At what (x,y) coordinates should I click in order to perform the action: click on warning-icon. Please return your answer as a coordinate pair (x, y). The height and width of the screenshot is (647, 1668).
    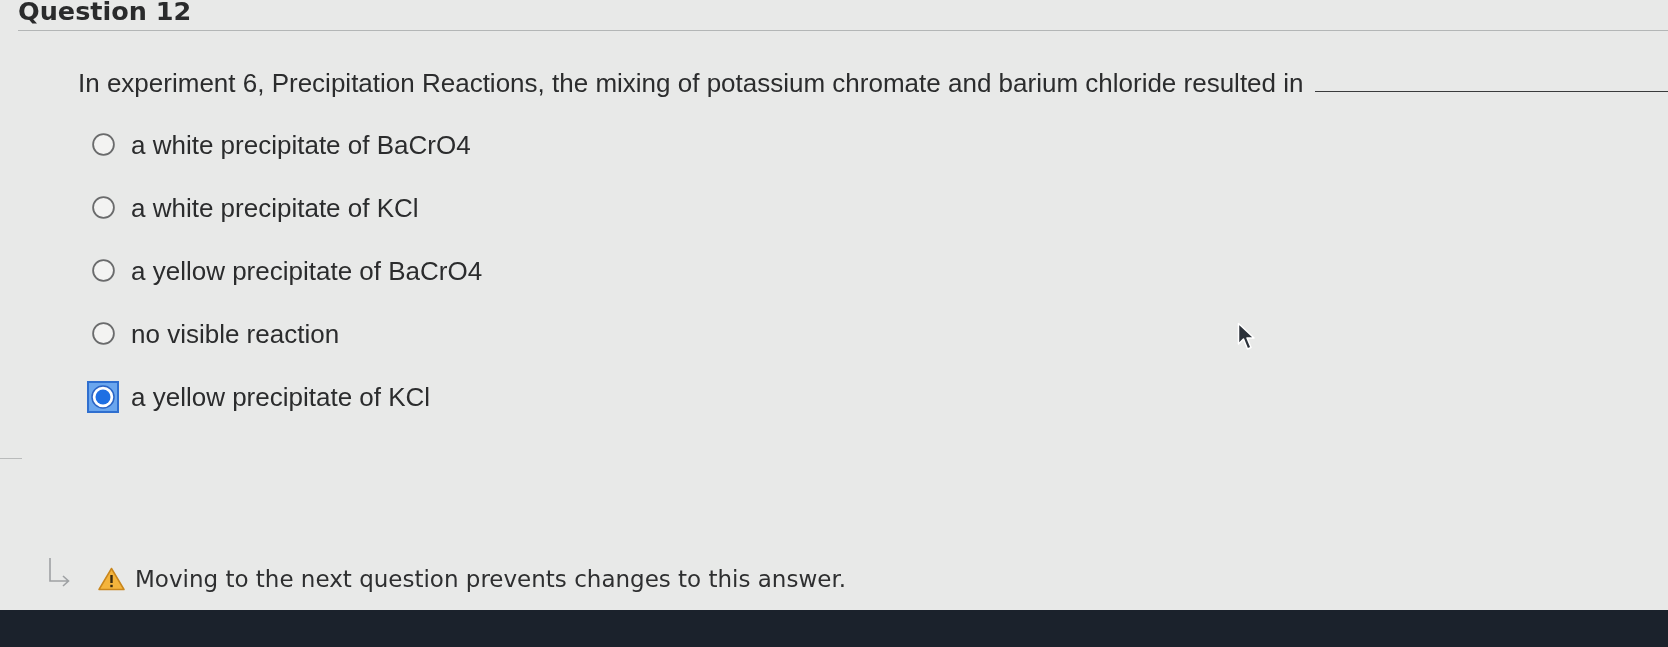
    Looking at the image, I should click on (111, 579).